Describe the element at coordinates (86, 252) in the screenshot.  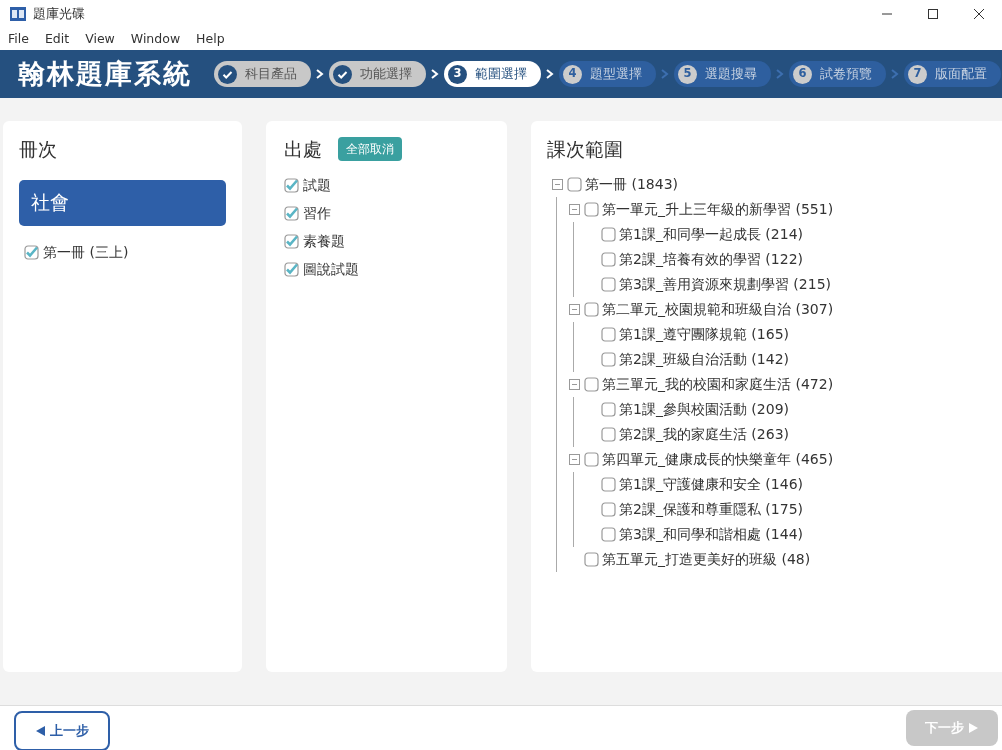
I see `checkbox-label: 第一冊 (三上)` at that location.